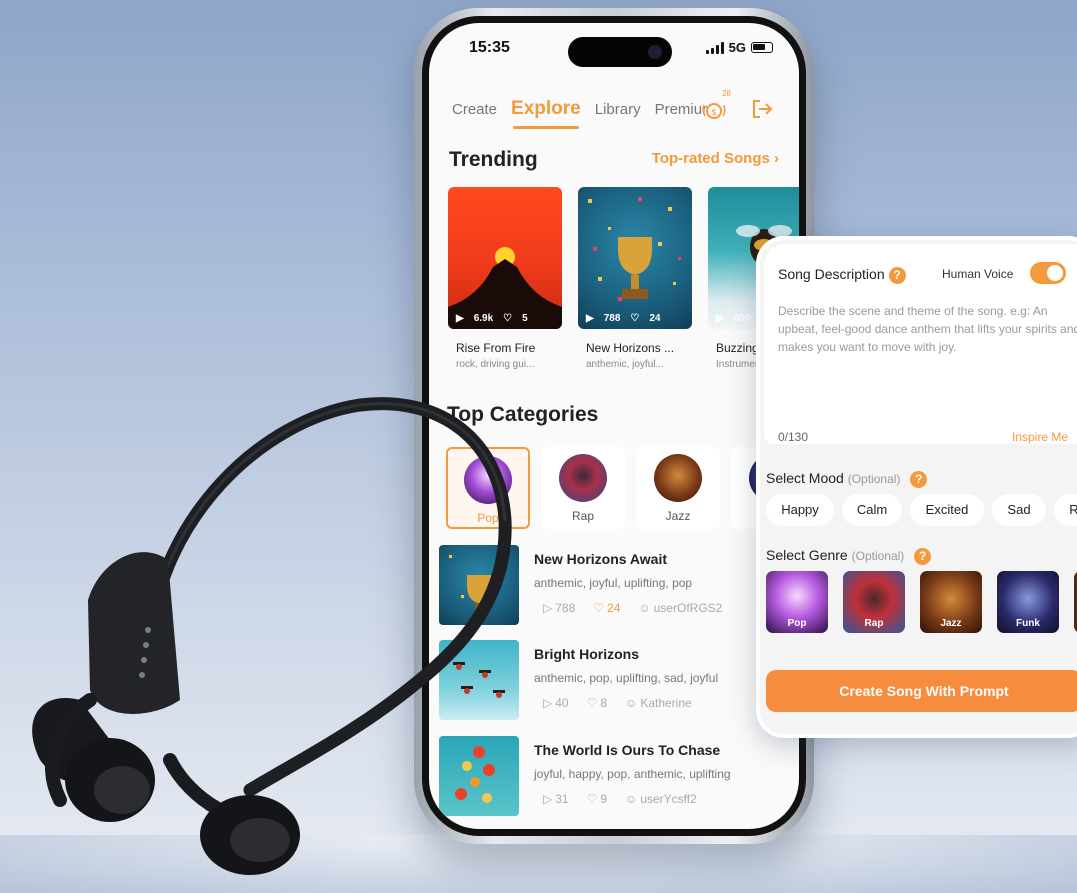  Describe the element at coordinates (474, 109) in the screenshot. I see `tab-create: Create` at that location.